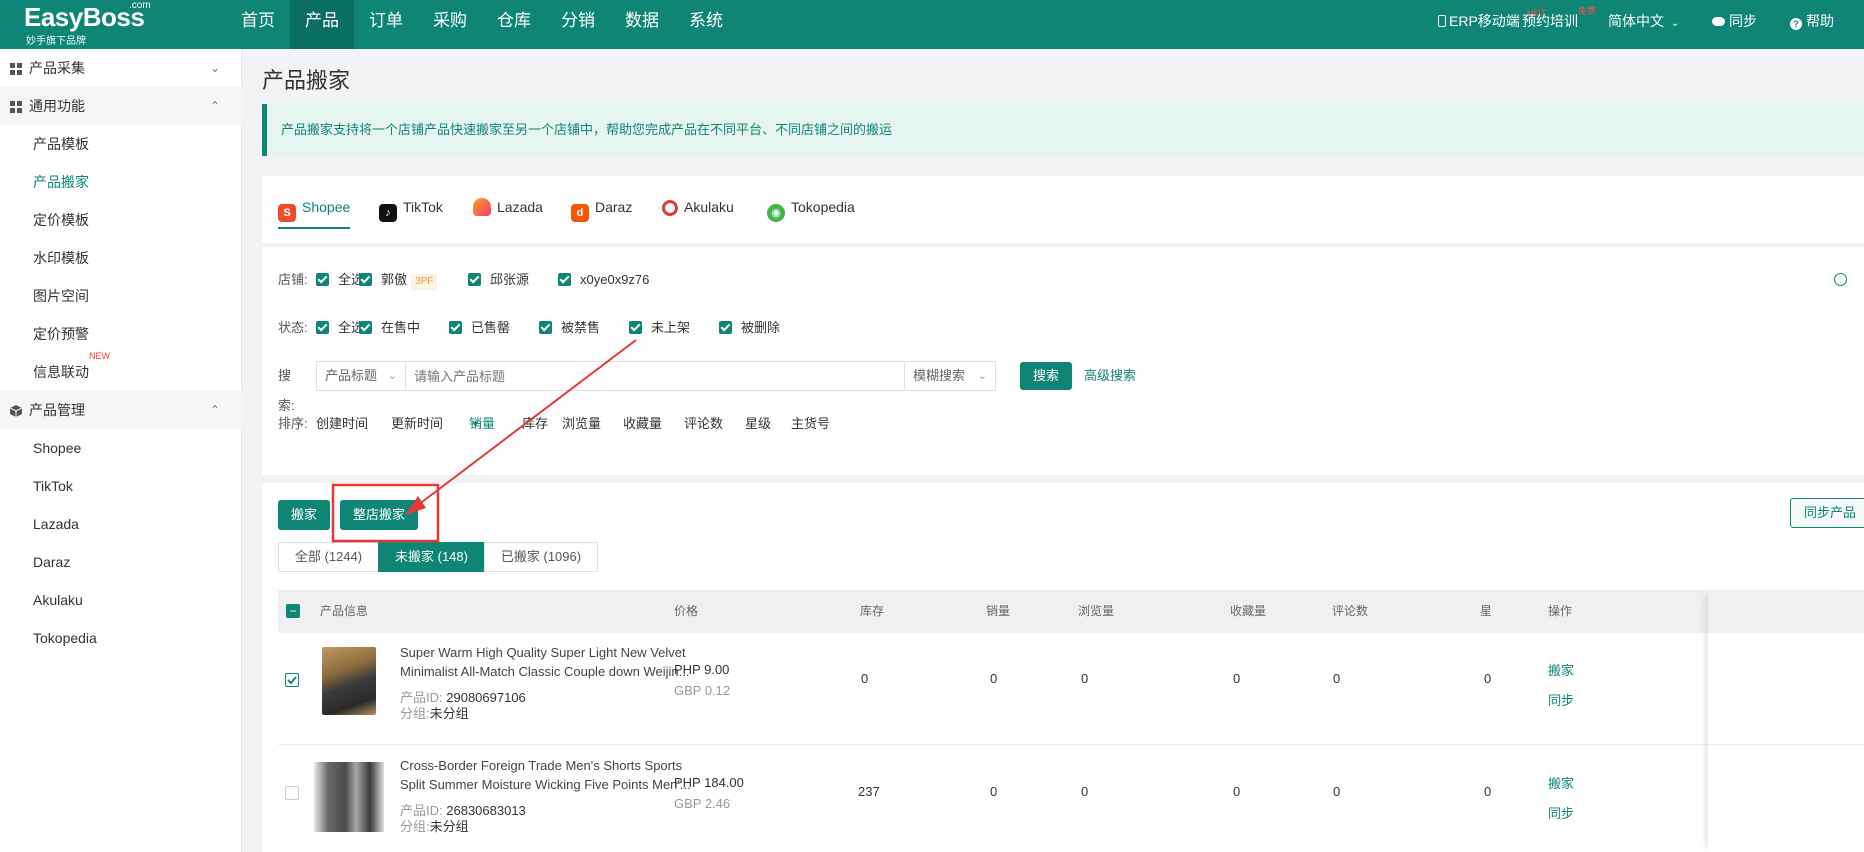 This screenshot has width=1864, height=852. What do you see at coordinates (510, 279) in the screenshot?
I see `checkbox-label: 邱张源` at bounding box center [510, 279].